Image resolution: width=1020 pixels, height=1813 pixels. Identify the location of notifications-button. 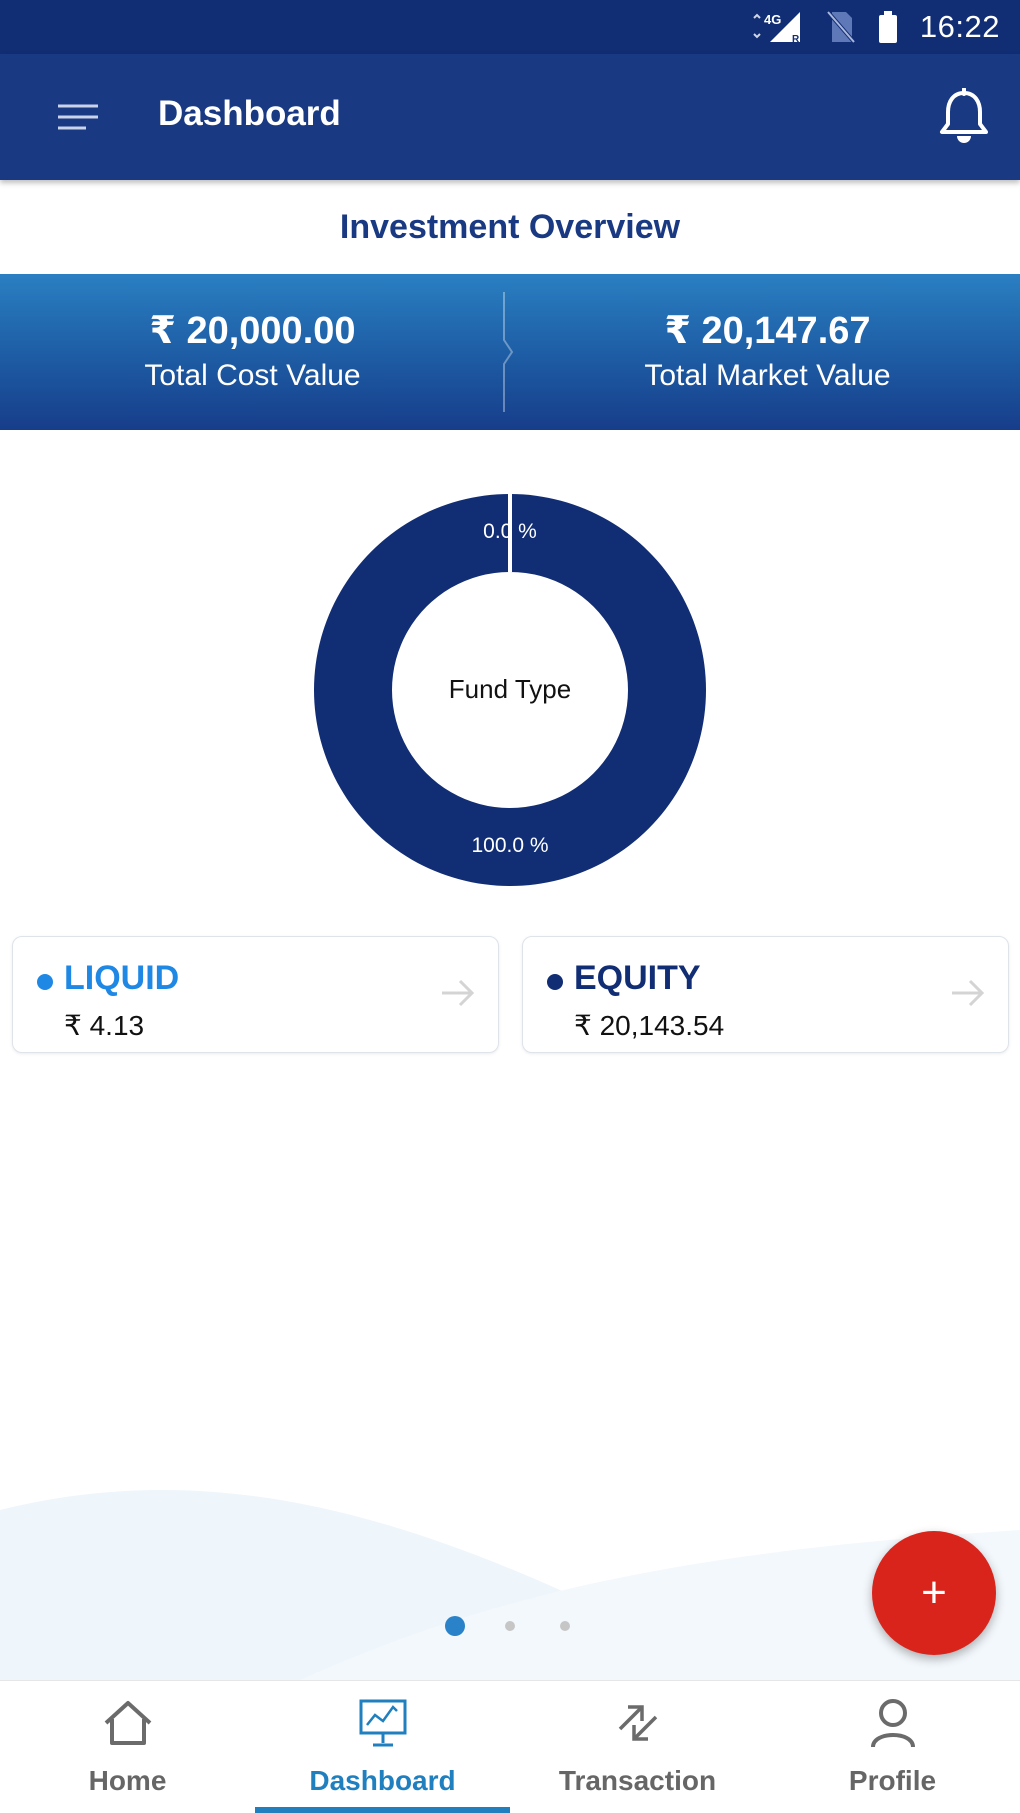
(964, 116).